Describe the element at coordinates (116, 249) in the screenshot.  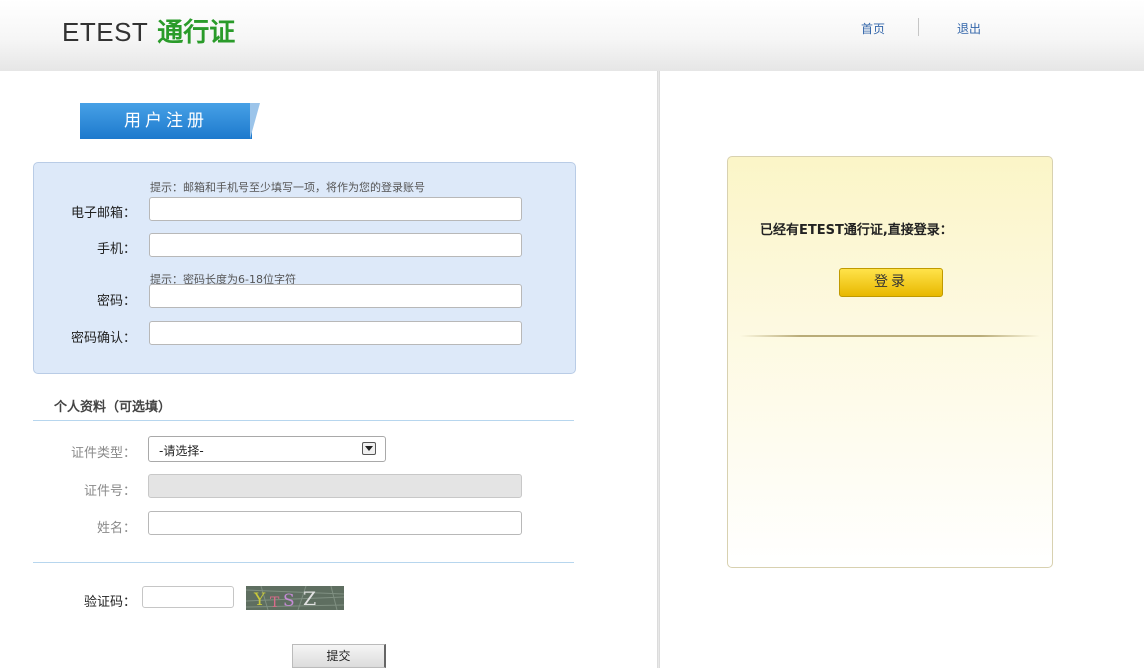
I see `phone-label: 手机：` at that location.